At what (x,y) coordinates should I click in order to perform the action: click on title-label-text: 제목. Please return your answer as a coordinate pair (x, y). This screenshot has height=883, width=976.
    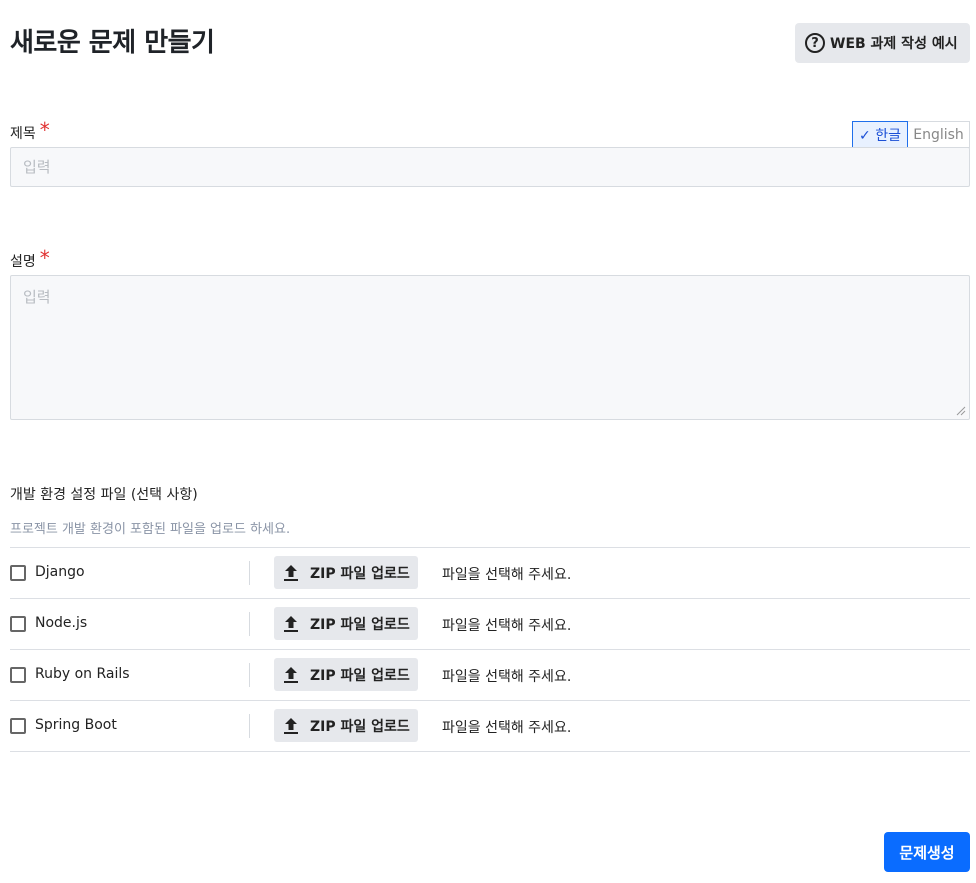
    Looking at the image, I should click on (23, 134).